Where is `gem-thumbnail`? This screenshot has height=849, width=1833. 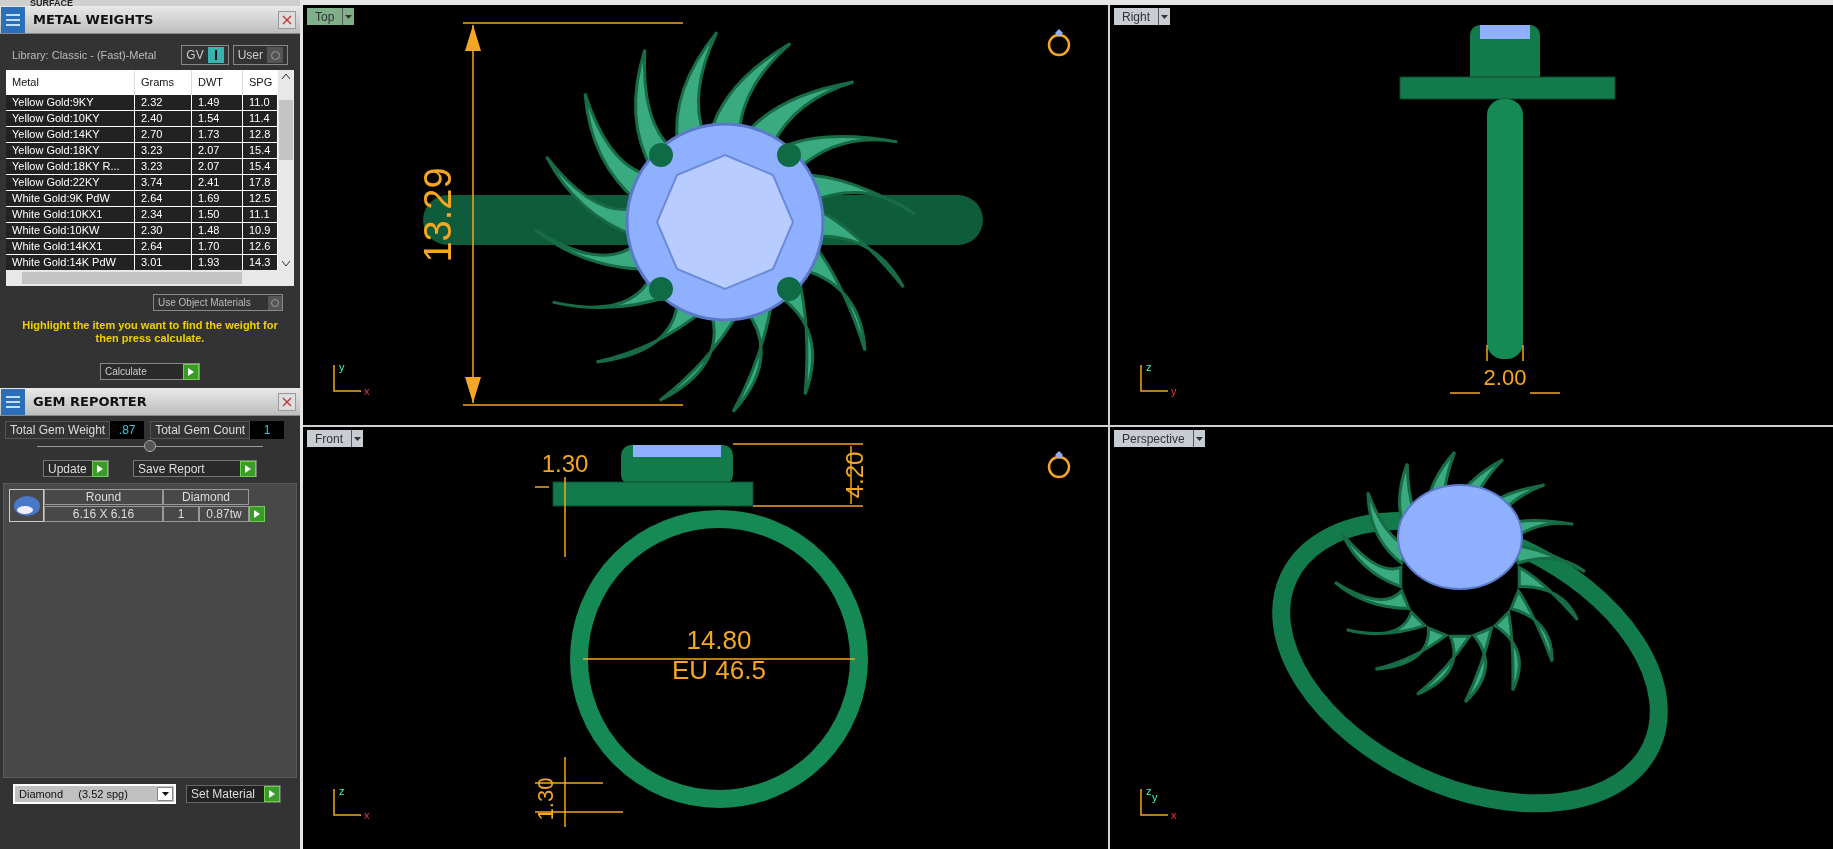 gem-thumbnail is located at coordinates (26, 505).